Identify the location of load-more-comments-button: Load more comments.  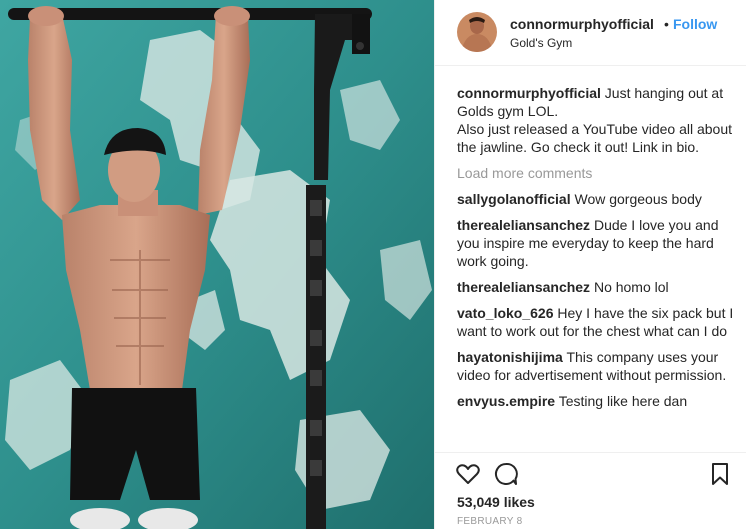
(597, 173).